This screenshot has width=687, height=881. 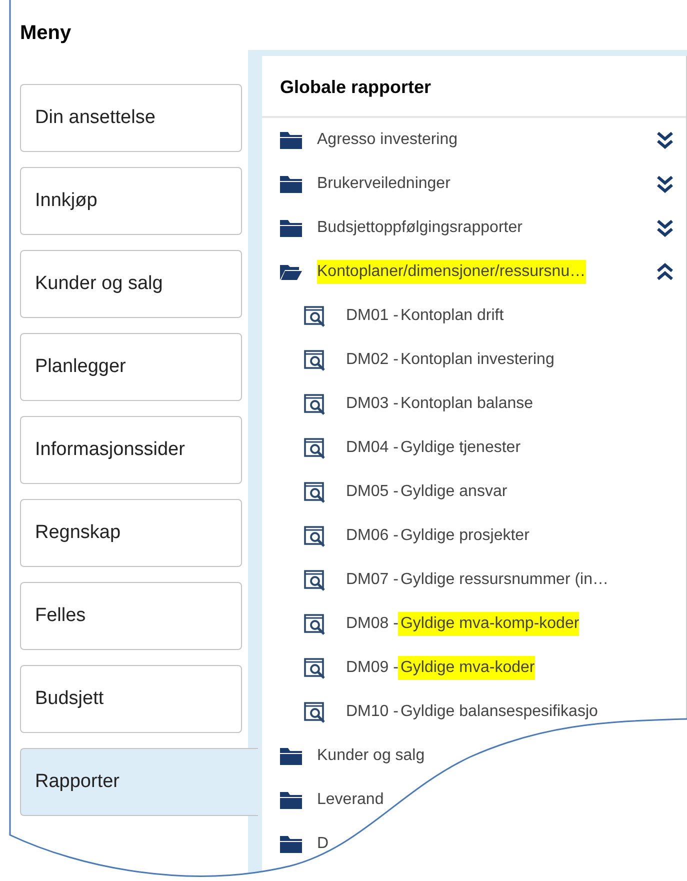 What do you see at coordinates (131, 450) in the screenshot?
I see `menu-item: Informasjonssider` at bounding box center [131, 450].